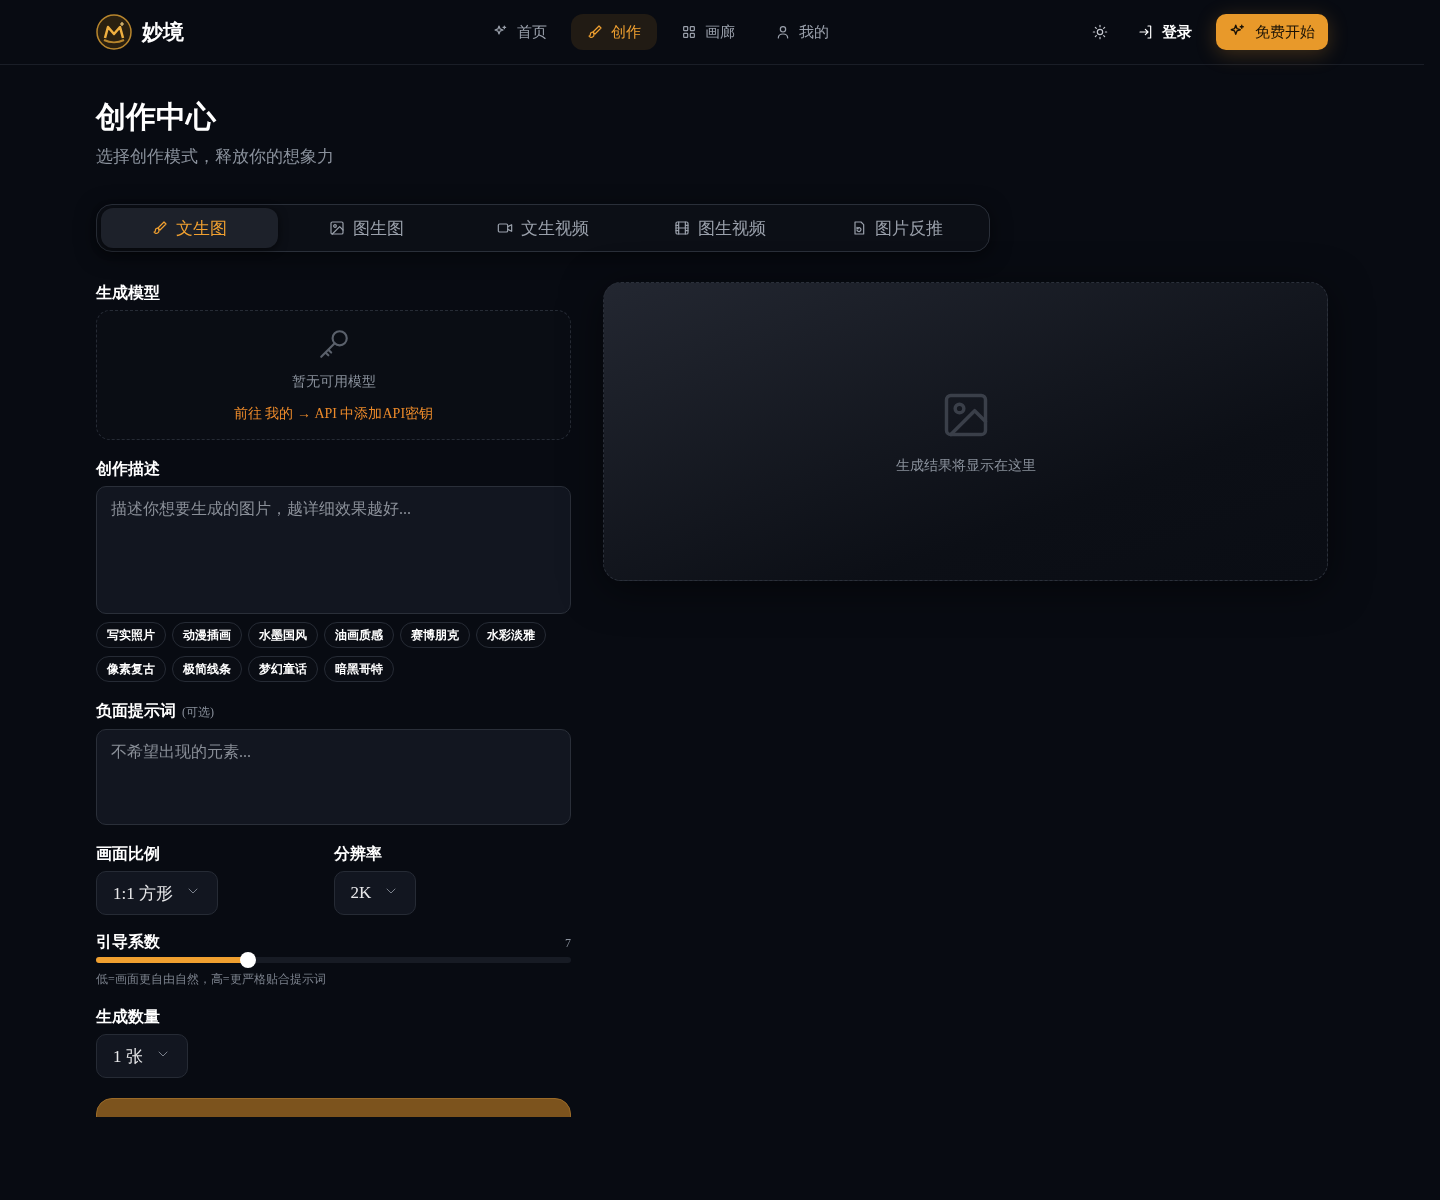 This screenshot has height=1200, width=1440. What do you see at coordinates (1165, 32) in the screenshot?
I see `login-button: 登录` at bounding box center [1165, 32].